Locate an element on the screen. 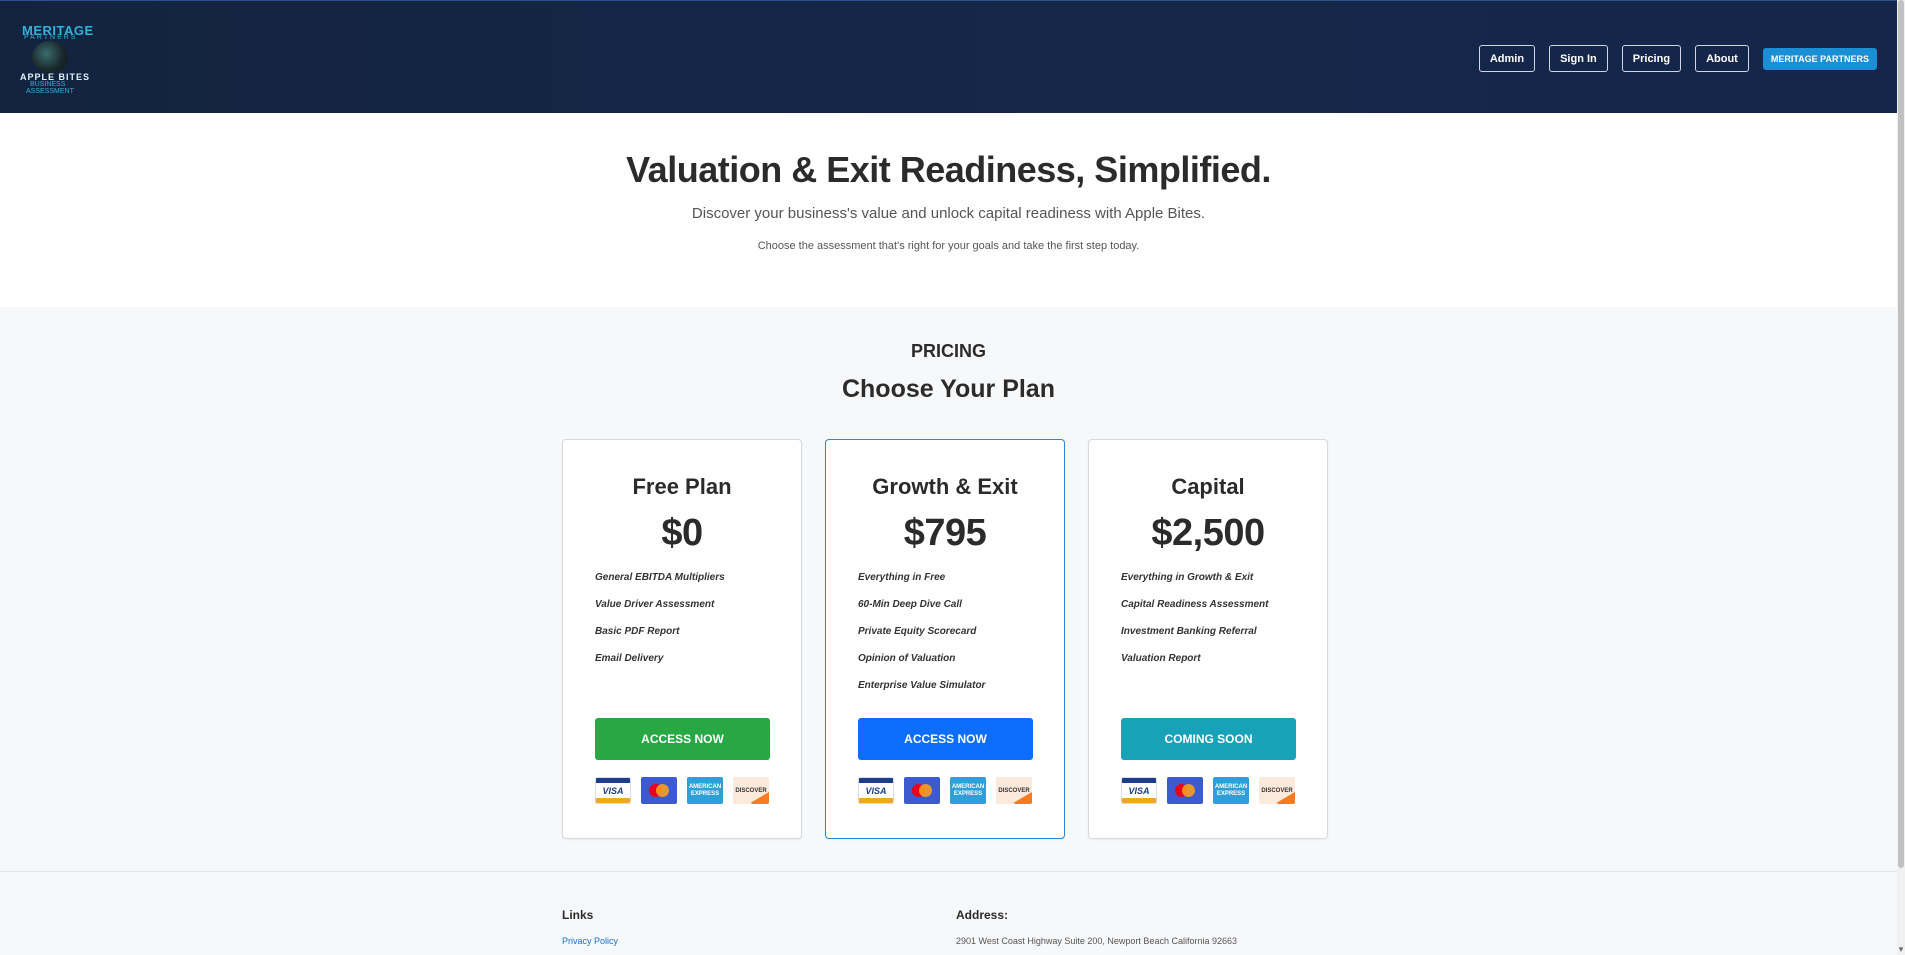  coming-soon-button-capital: COMING SOON is located at coordinates (1208, 739).